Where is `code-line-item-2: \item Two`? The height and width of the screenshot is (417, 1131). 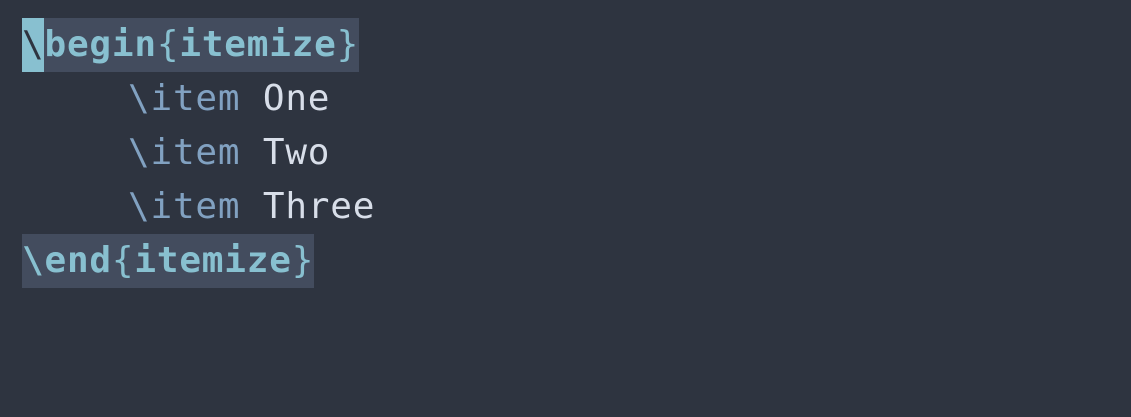 code-line-item-2: \item Two is located at coordinates (576, 153).